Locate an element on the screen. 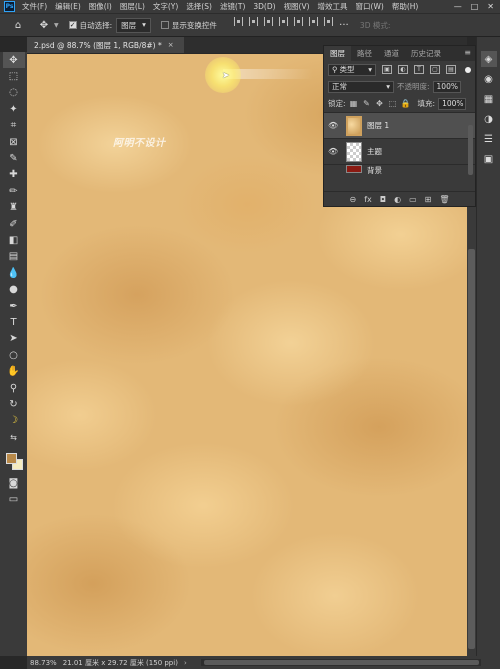 The width and height of the screenshot is (500, 669). align-hcenter-icon is located at coordinates (253, 21).